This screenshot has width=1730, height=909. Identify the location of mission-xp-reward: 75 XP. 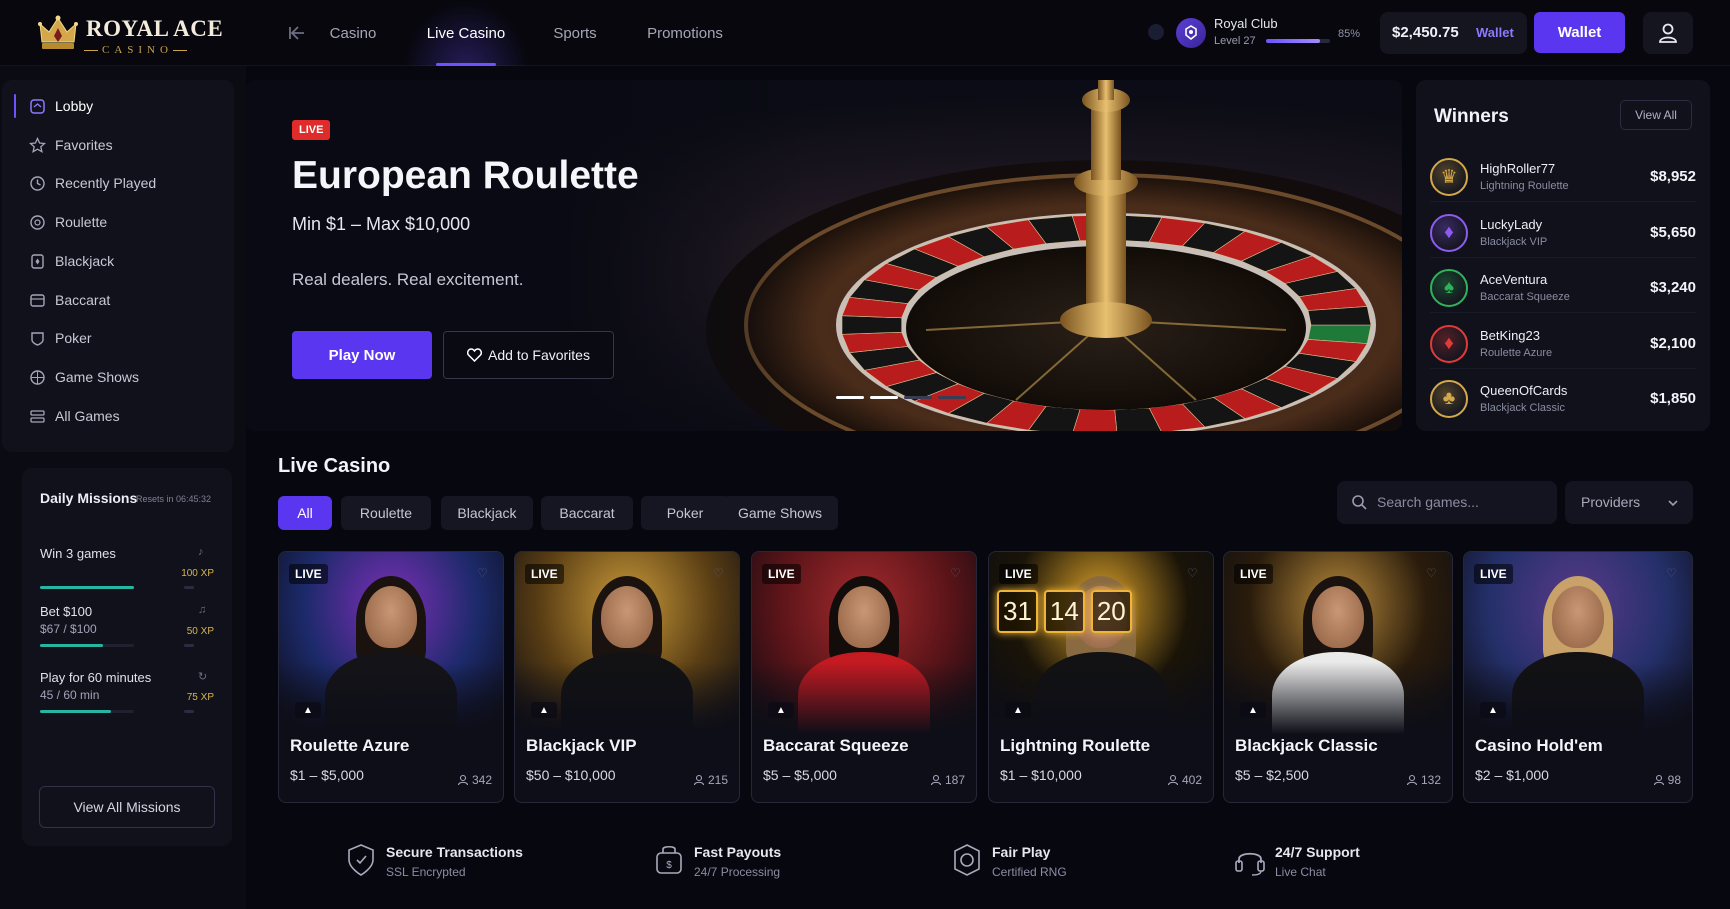
(200, 697).